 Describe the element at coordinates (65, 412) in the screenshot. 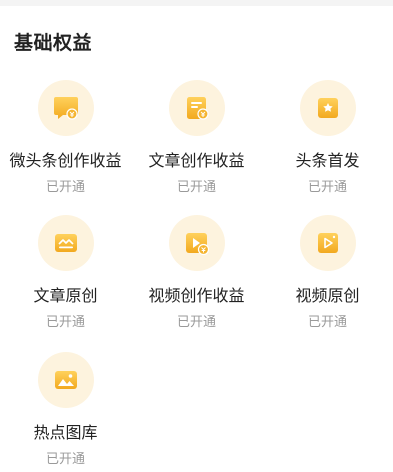

I see `benefit-item-hot-image-library: 热点图库 已开通` at that location.